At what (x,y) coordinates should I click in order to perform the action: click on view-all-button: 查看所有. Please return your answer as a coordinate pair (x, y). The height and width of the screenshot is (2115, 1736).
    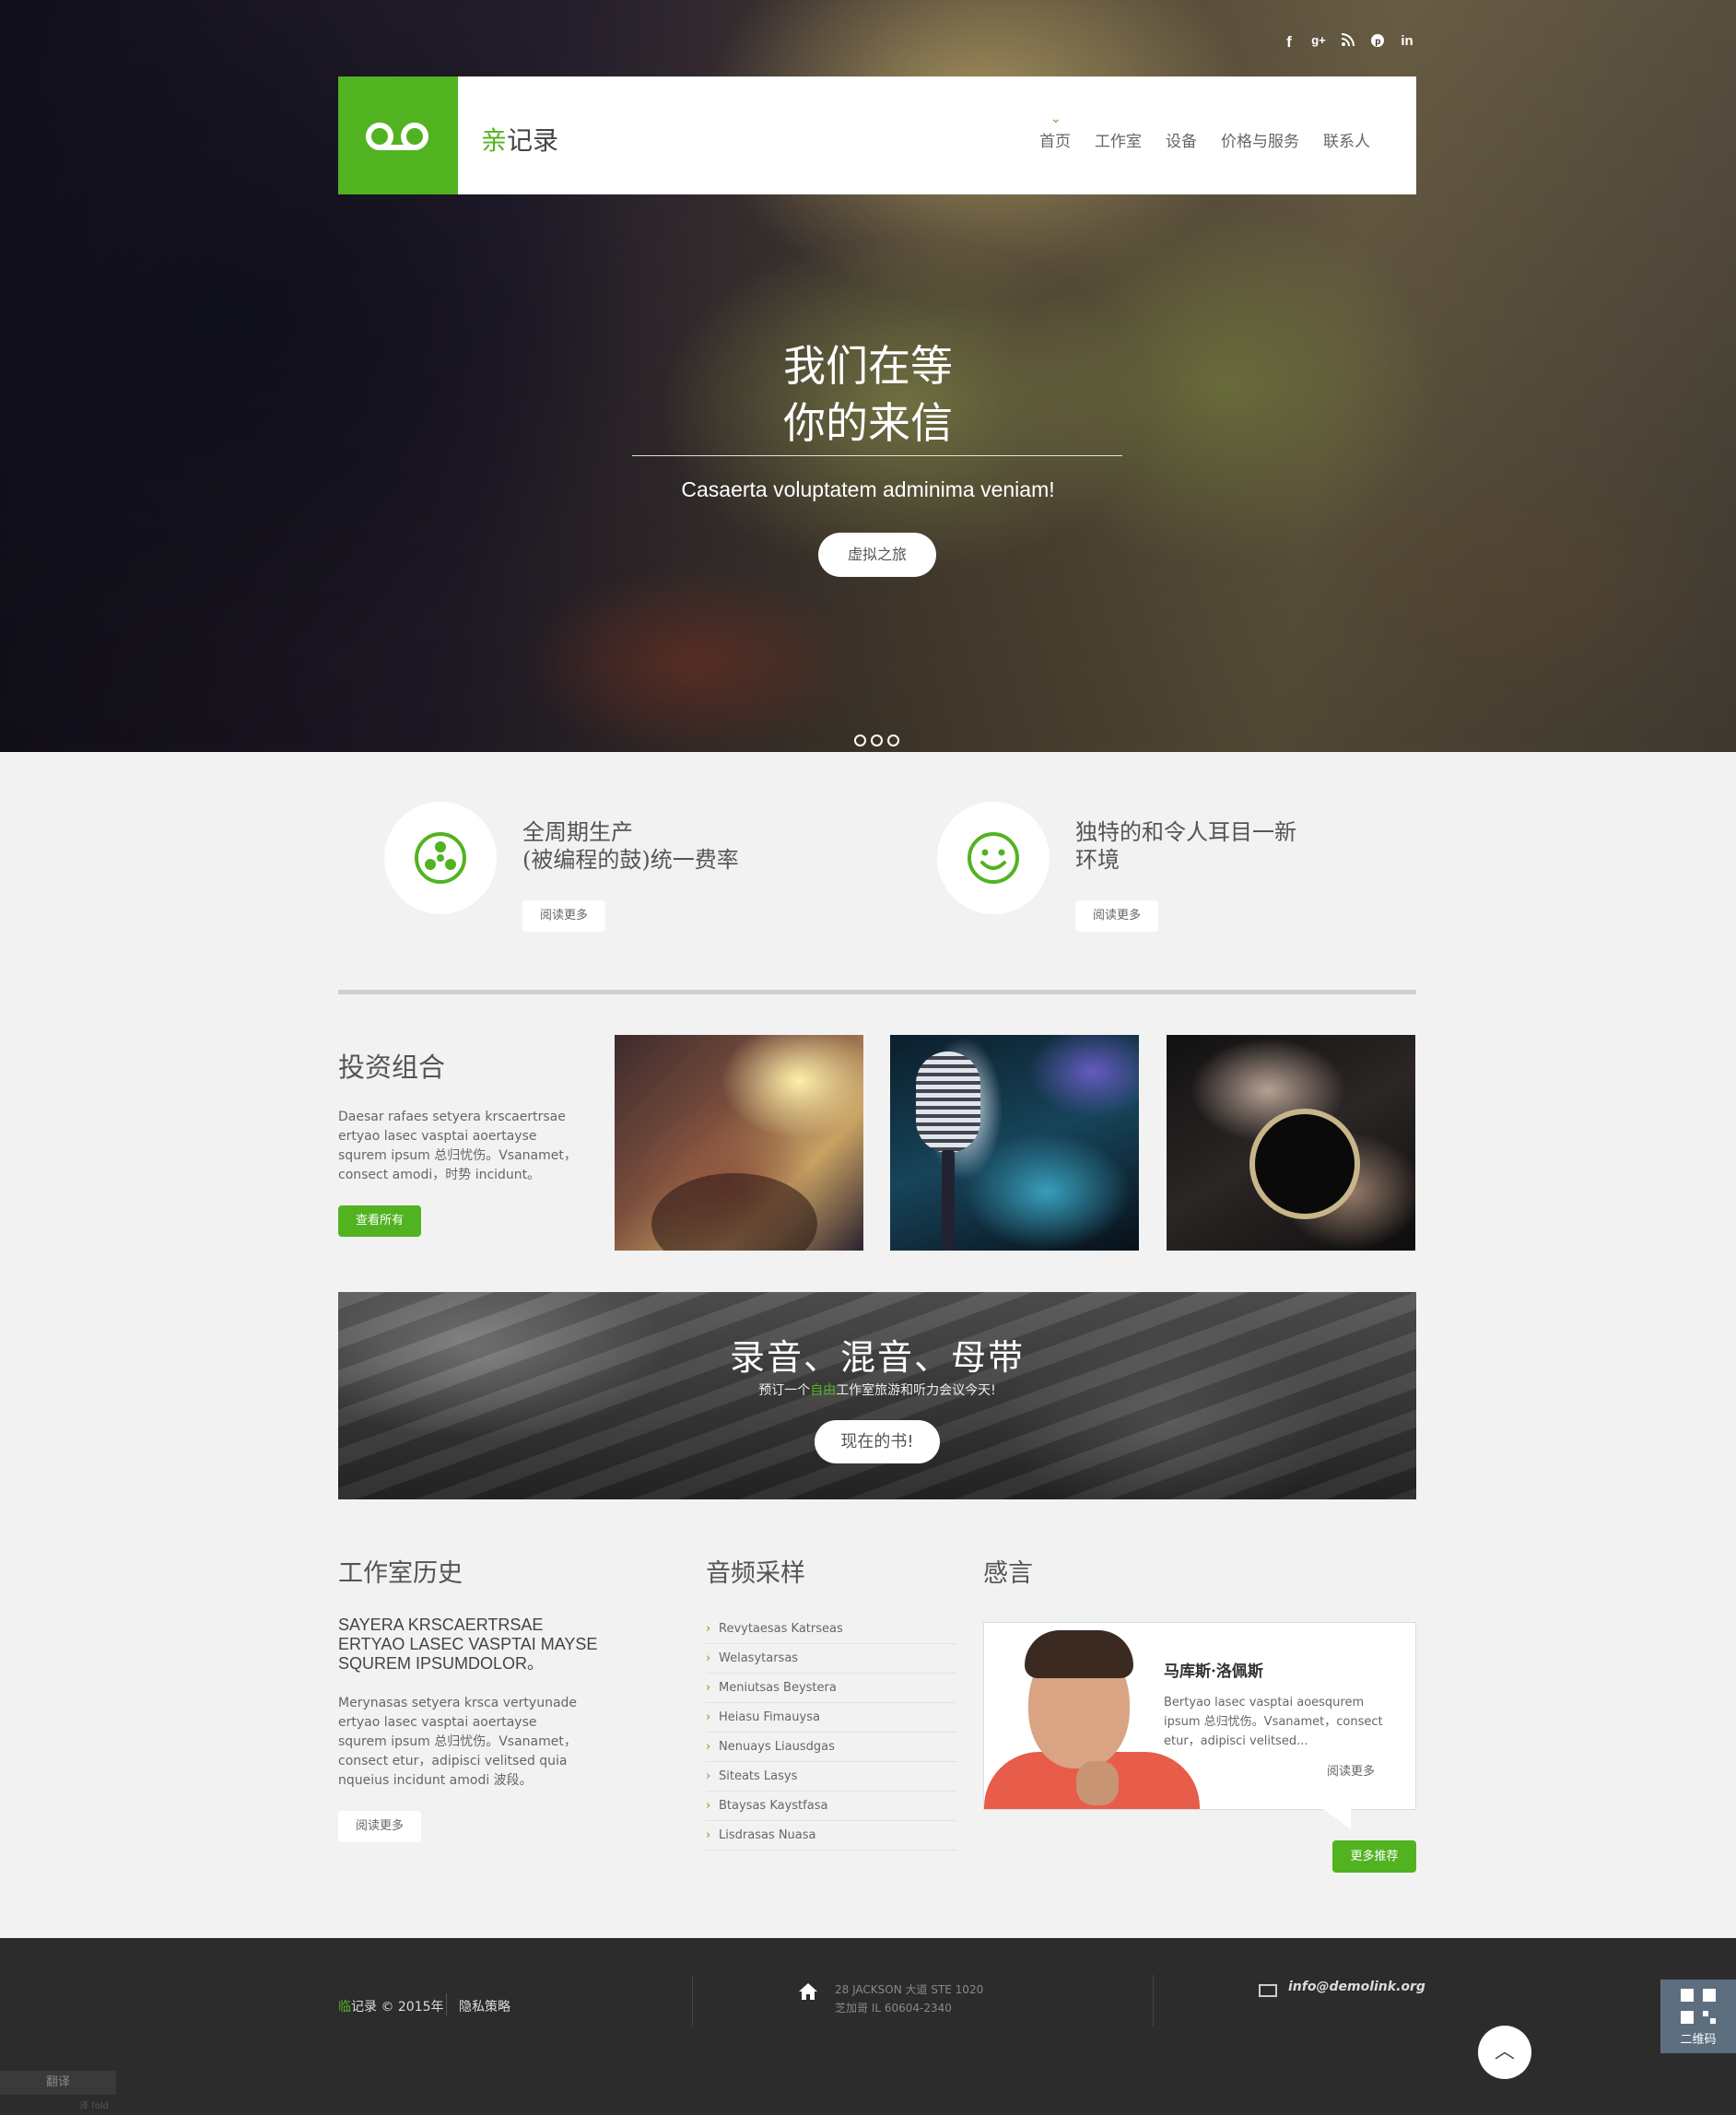
    Looking at the image, I should click on (379, 1221).